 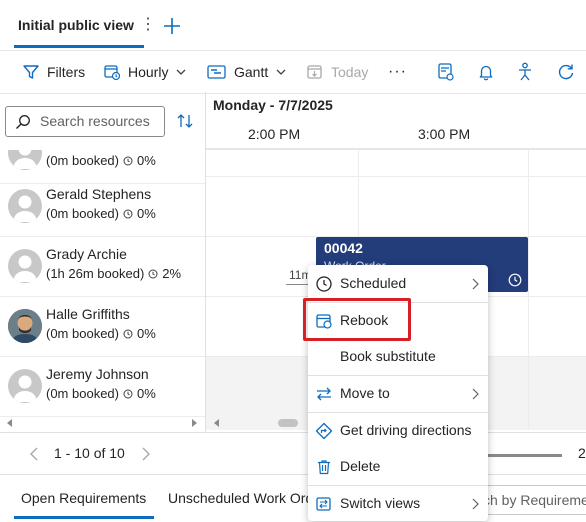 I want to click on more-label: ···, so click(x=397, y=71).